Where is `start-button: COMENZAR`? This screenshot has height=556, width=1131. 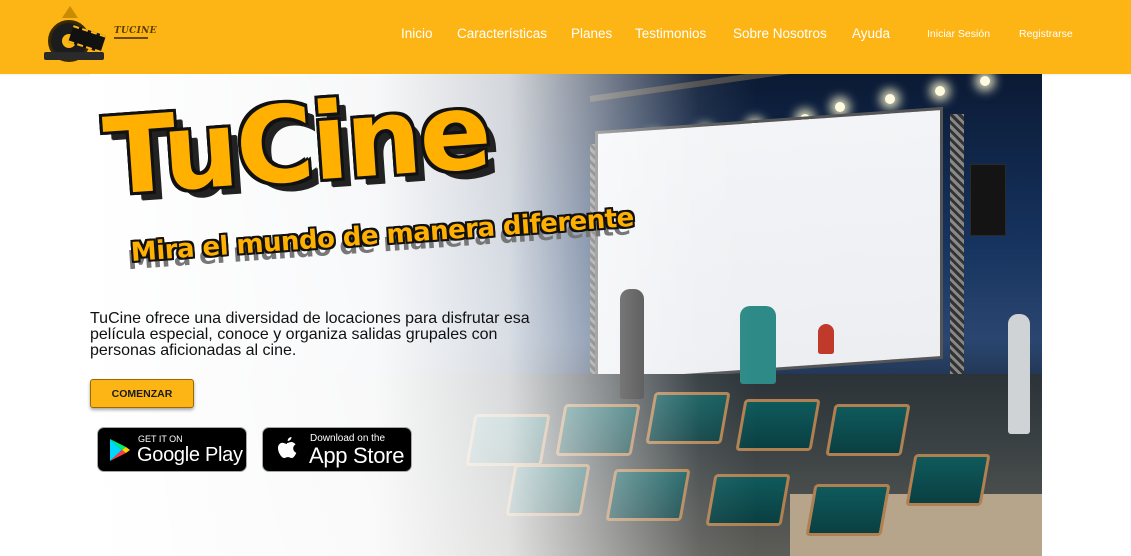
start-button: COMENZAR is located at coordinates (142, 393).